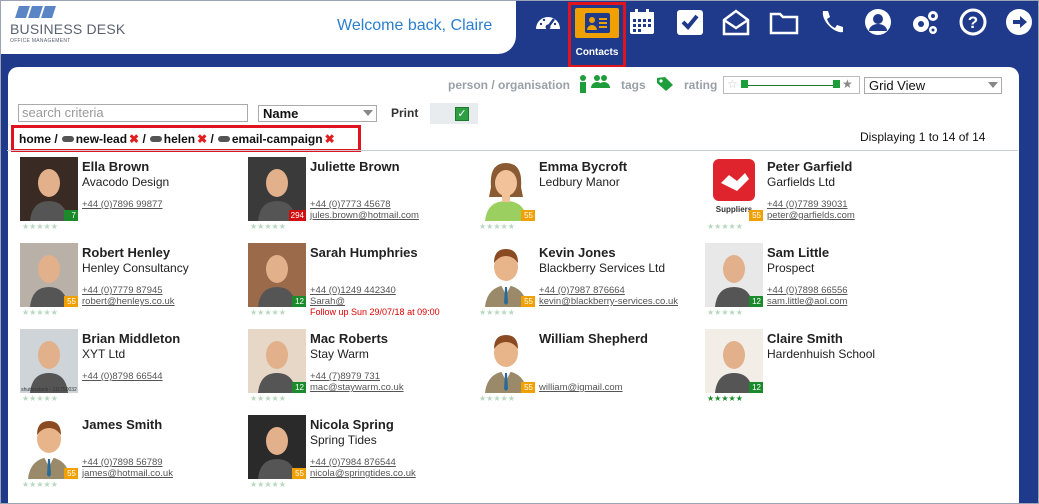 The image size is (1039, 504). Describe the element at coordinates (831, 22) in the screenshot. I see `phone-icon` at that location.